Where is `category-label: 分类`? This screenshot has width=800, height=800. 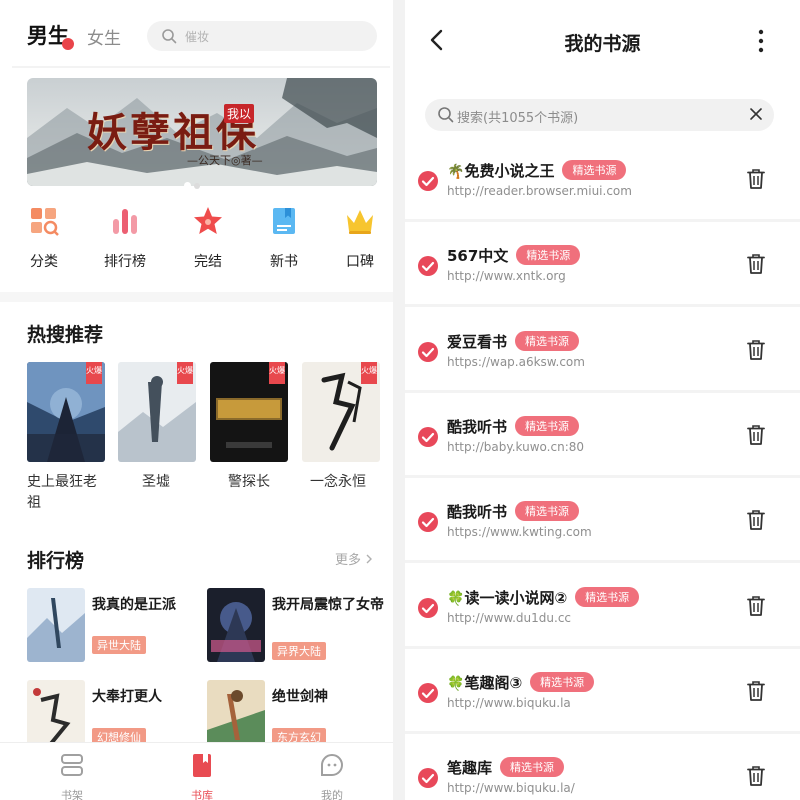 category-label: 分类 is located at coordinates (44, 262).